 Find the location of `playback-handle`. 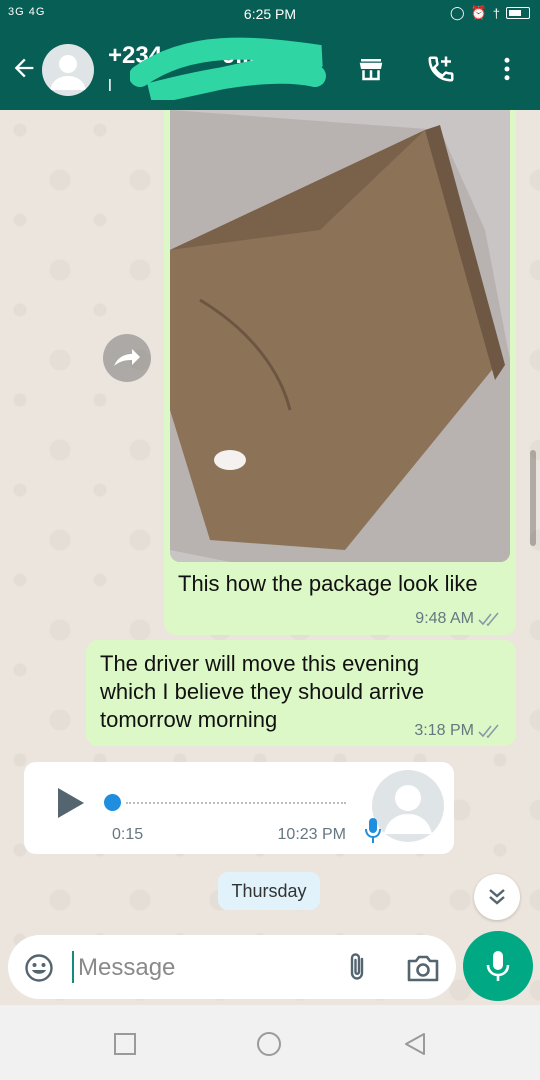

playback-handle is located at coordinates (112, 802).